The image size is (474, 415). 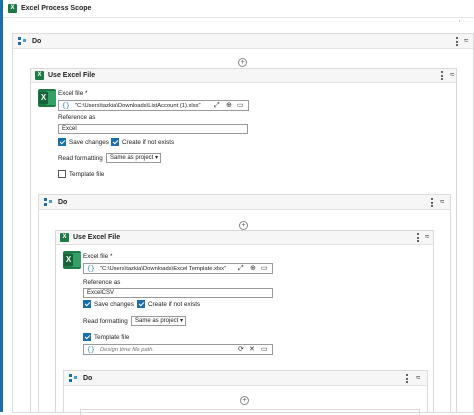 What do you see at coordinates (178, 349) in the screenshot?
I see `template-file-field: {} Design time file path. ⟳ ✕ ▭` at bounding box center [178, 349].